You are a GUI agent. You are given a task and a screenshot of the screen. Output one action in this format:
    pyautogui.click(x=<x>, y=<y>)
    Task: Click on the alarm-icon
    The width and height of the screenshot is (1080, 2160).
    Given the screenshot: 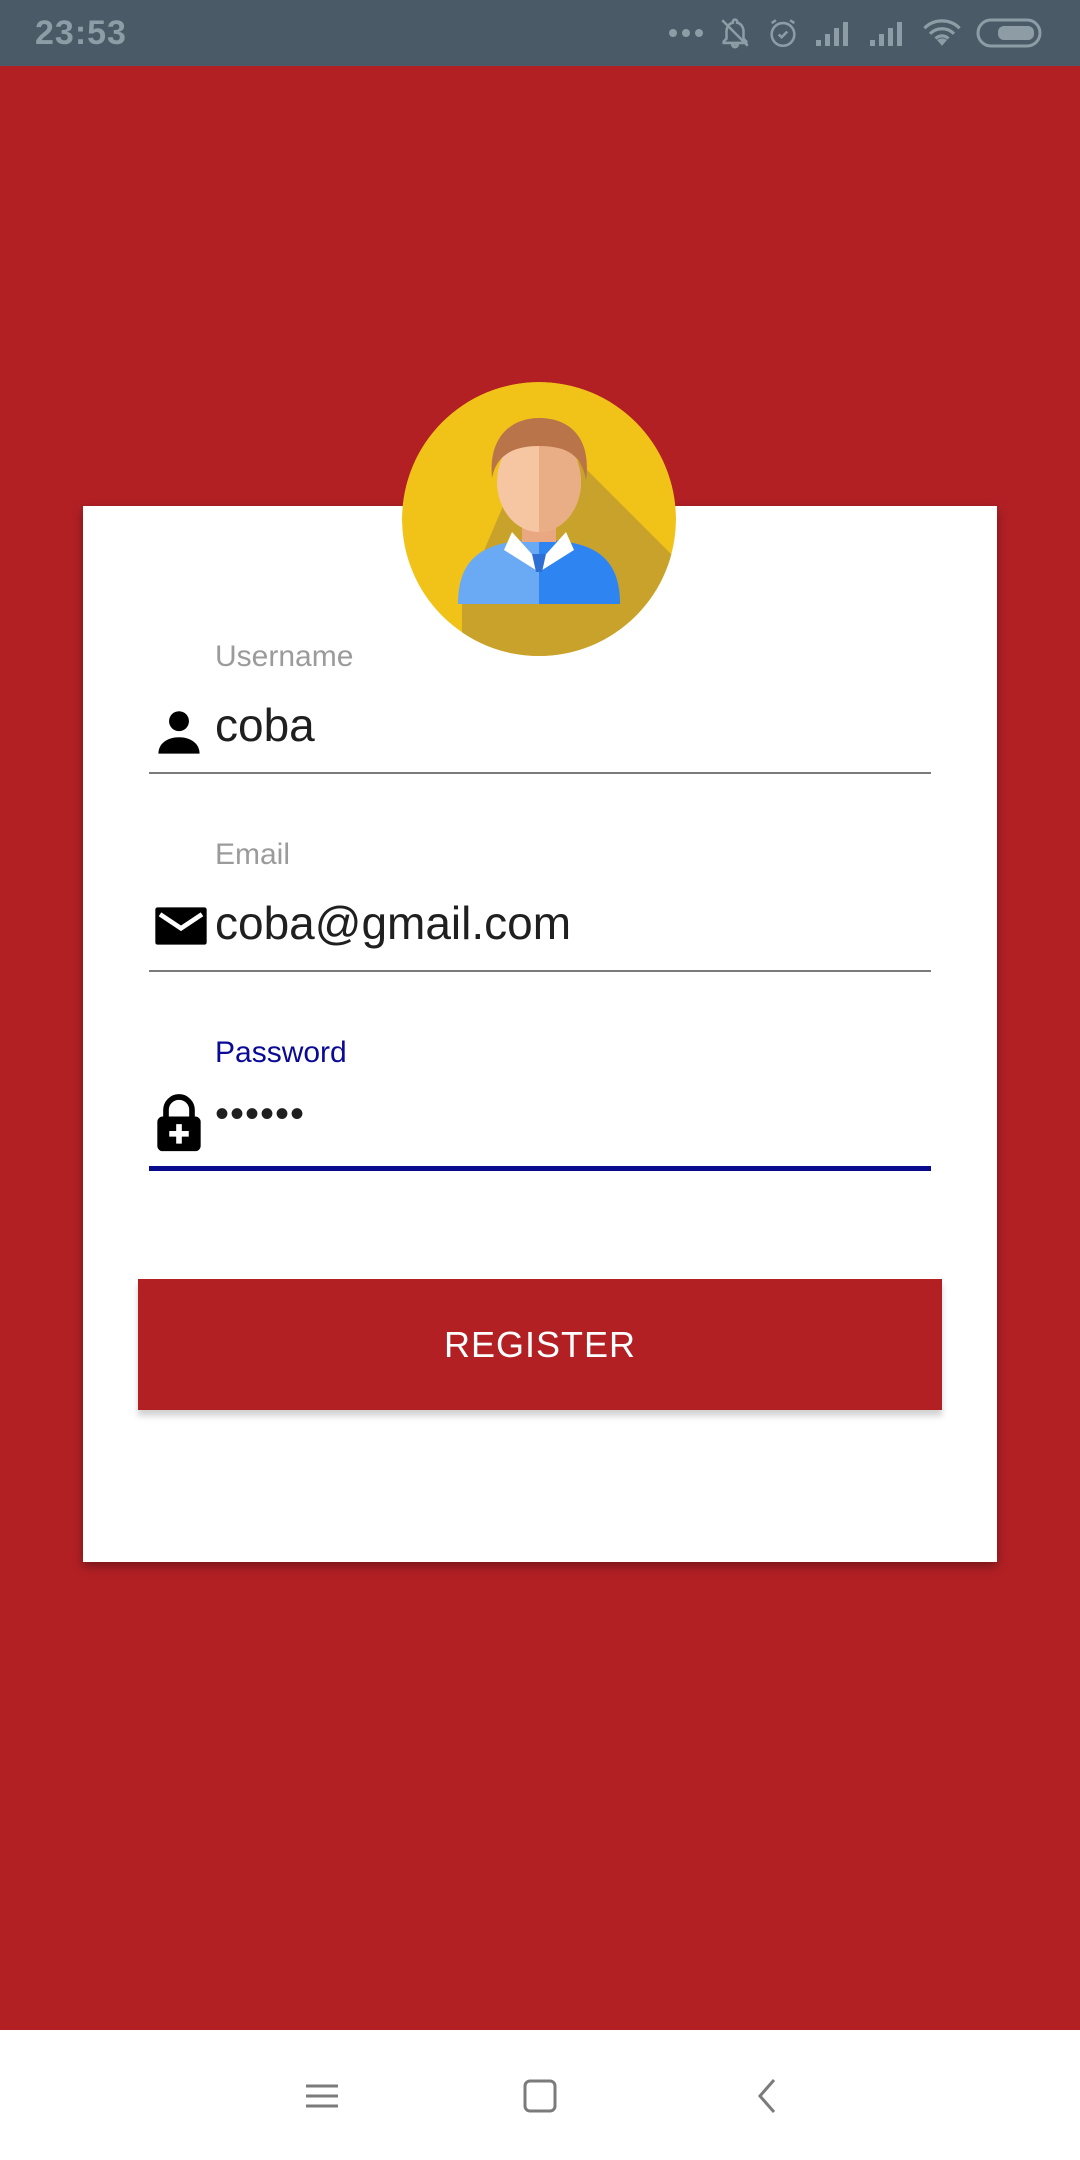 What is the action you would take?
    pyautogui.click(x=783, y=33)
    